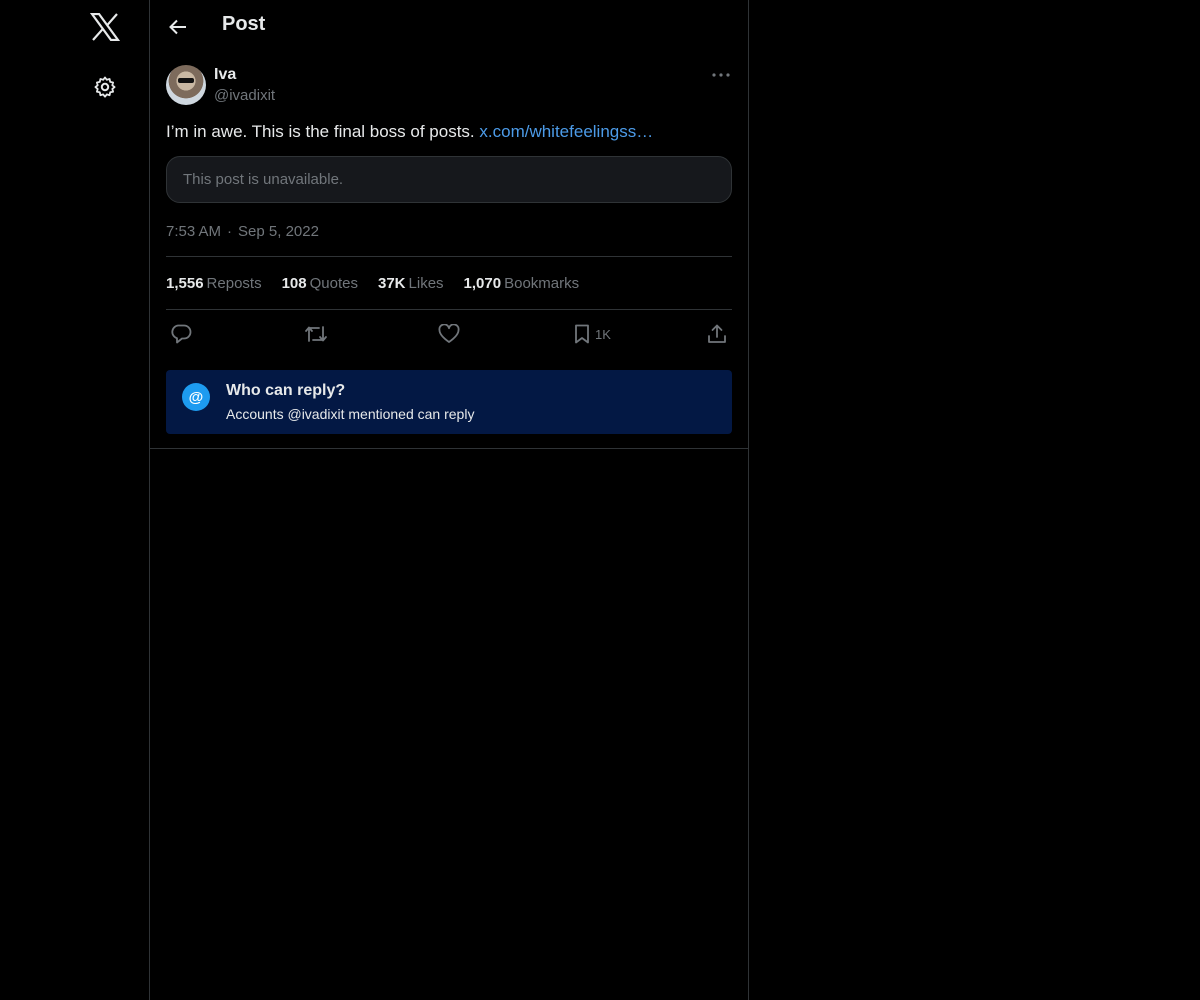  Describe the element at coordinates (105, 87) in the screenshot. I see `gear-icon` at that location.